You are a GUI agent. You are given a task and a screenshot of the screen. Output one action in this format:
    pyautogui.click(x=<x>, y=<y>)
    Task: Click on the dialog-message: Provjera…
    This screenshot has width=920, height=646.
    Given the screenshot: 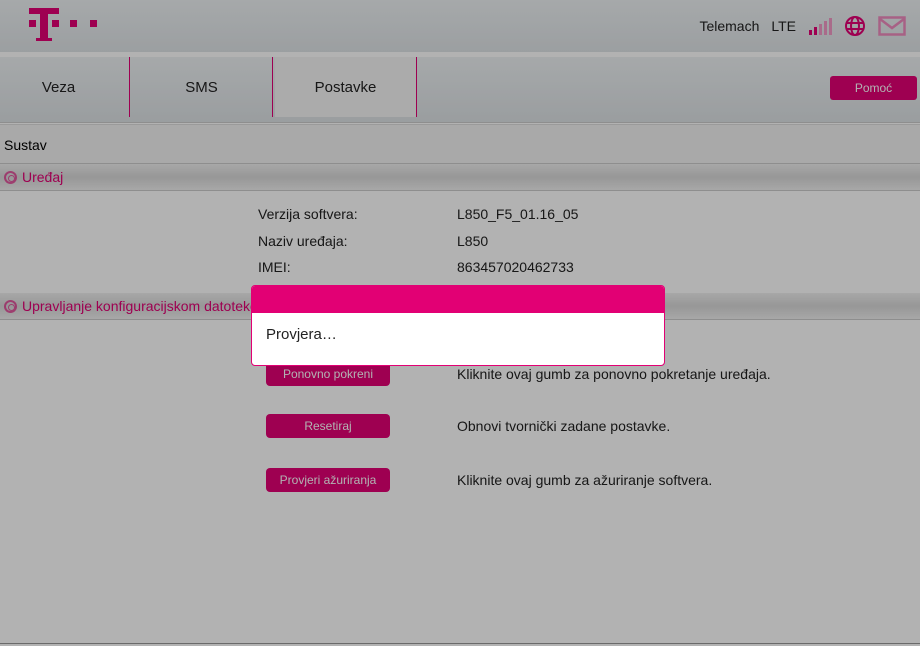 What is the action you would take?
    pyautogui.click(x=301, y=334)
    